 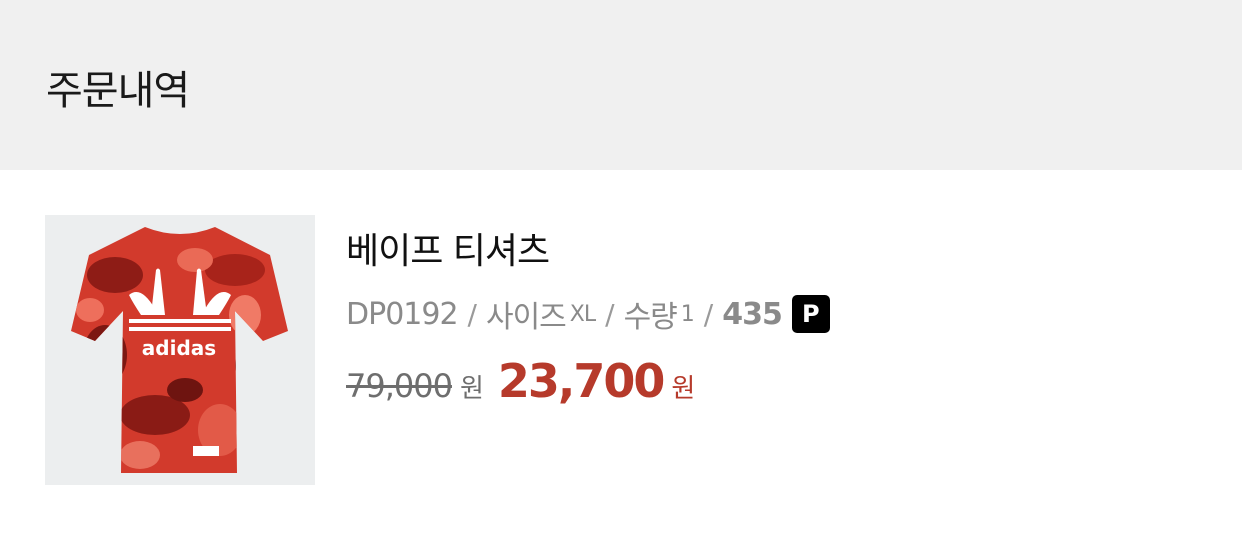 What do you see at coordinates (683, 389) in the screenshot?
I see `sale-price-unit: 원` at bounding box center [683, 389].